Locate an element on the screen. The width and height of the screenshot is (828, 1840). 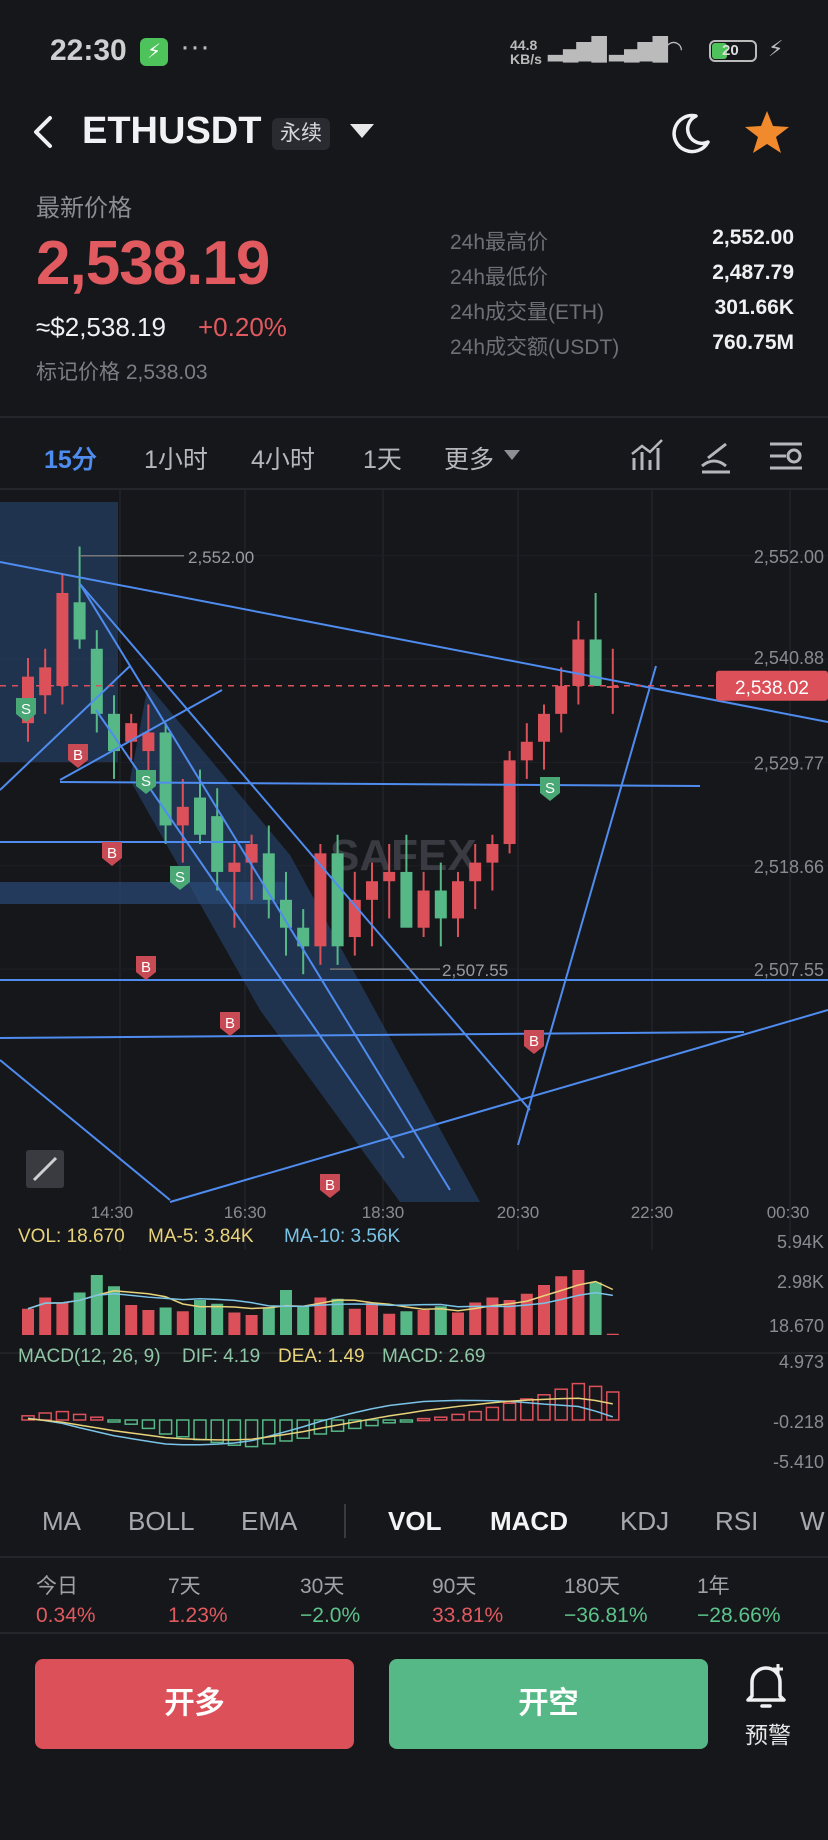
chart-type-icon is located at coordinates (648, 456).